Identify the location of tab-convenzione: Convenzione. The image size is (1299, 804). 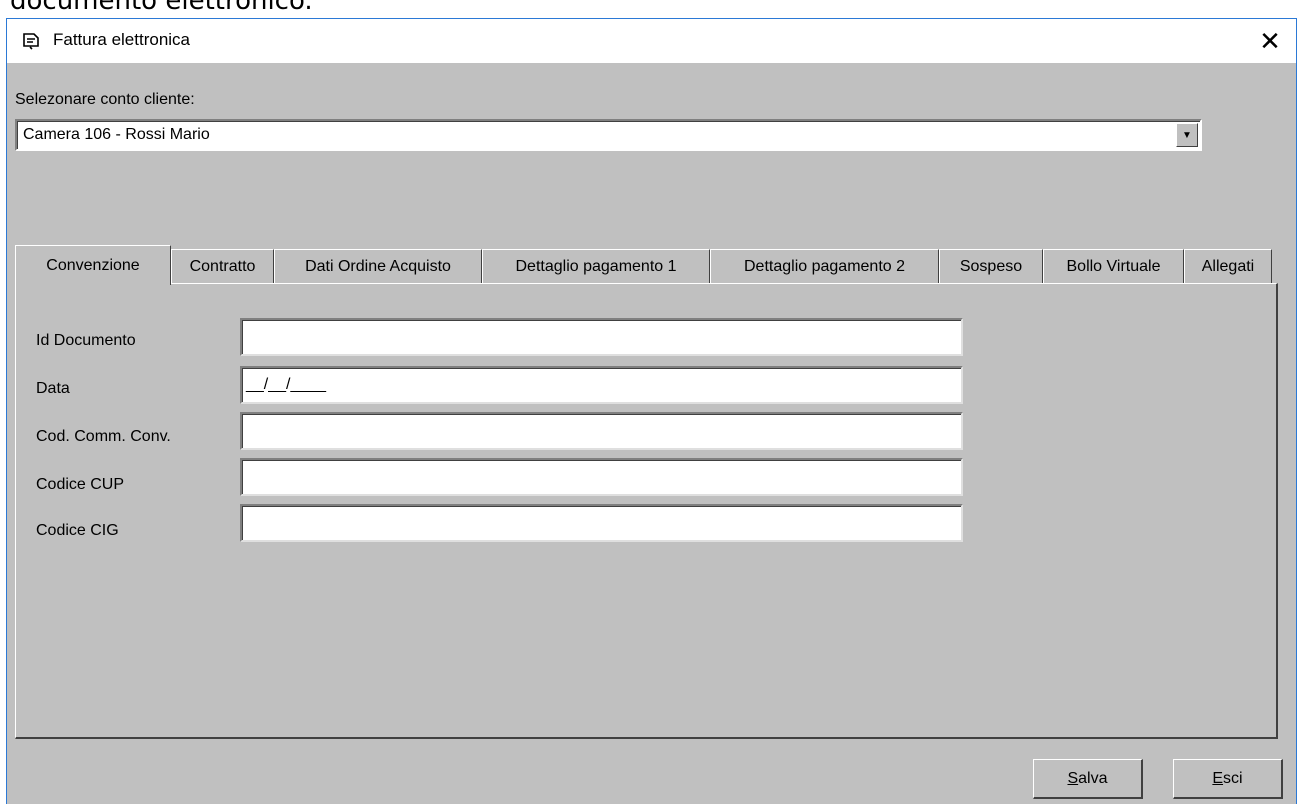
(93, 265).